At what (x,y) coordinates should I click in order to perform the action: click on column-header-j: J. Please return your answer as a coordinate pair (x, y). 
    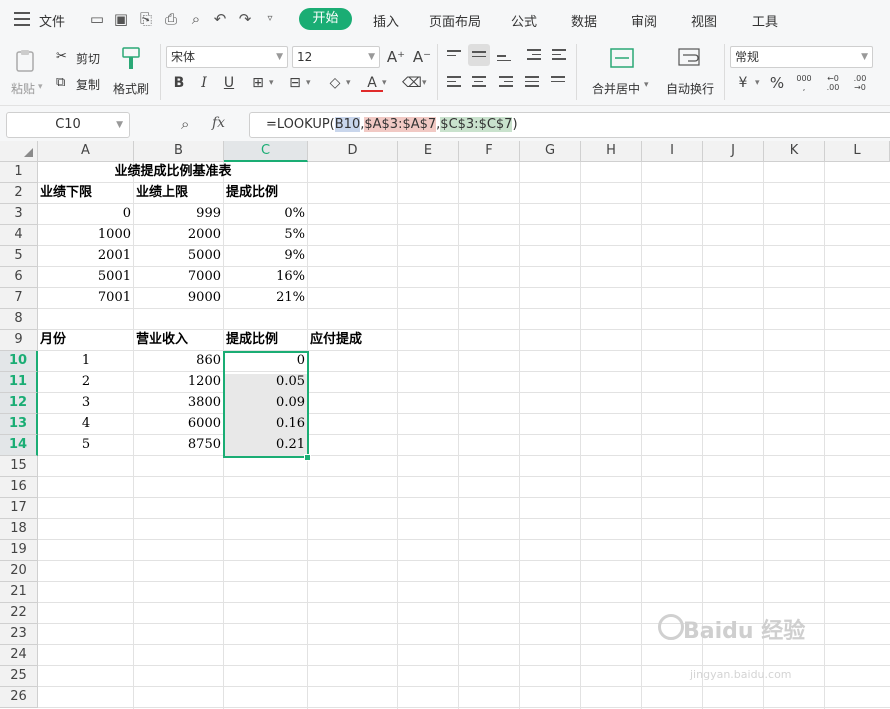
    Looking at the image, I should click on (733, 151).